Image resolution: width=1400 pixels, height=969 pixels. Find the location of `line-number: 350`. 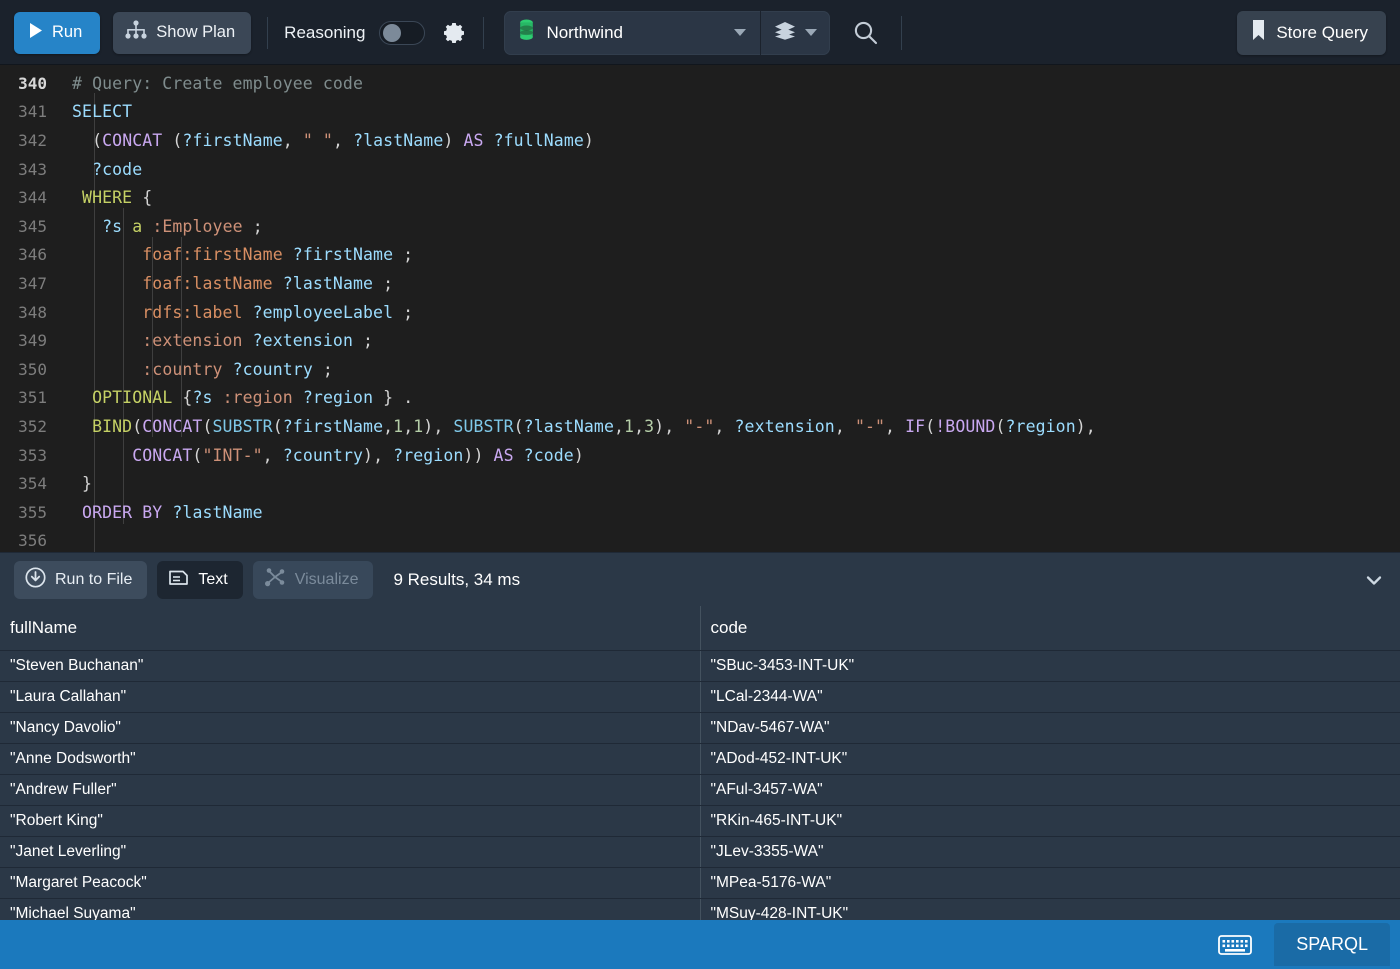

line-number: 350 is located at coordinates (32, 369).